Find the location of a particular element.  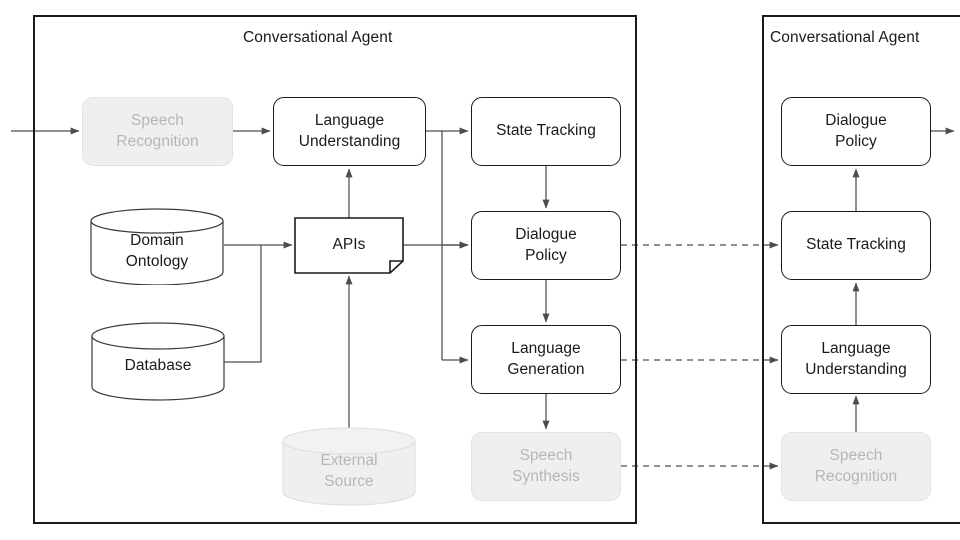

node-language-understanding-left: Language Understanding is located at coordinates (349, 131).